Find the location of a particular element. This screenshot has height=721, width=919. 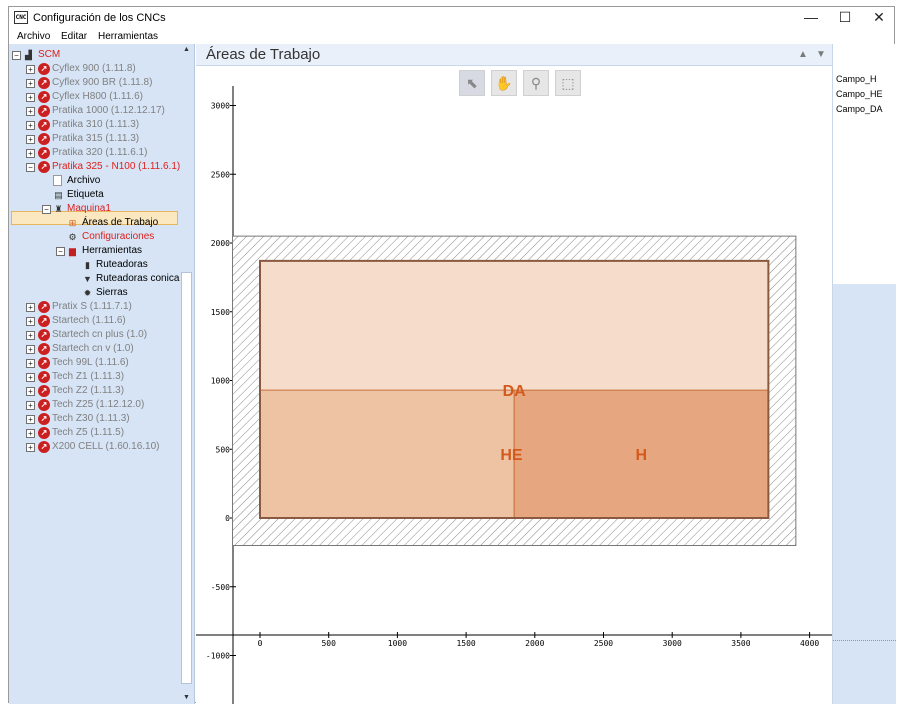

tree-item-label: Pratika 315 (1.11.3) is located at coordinates (96, 138).